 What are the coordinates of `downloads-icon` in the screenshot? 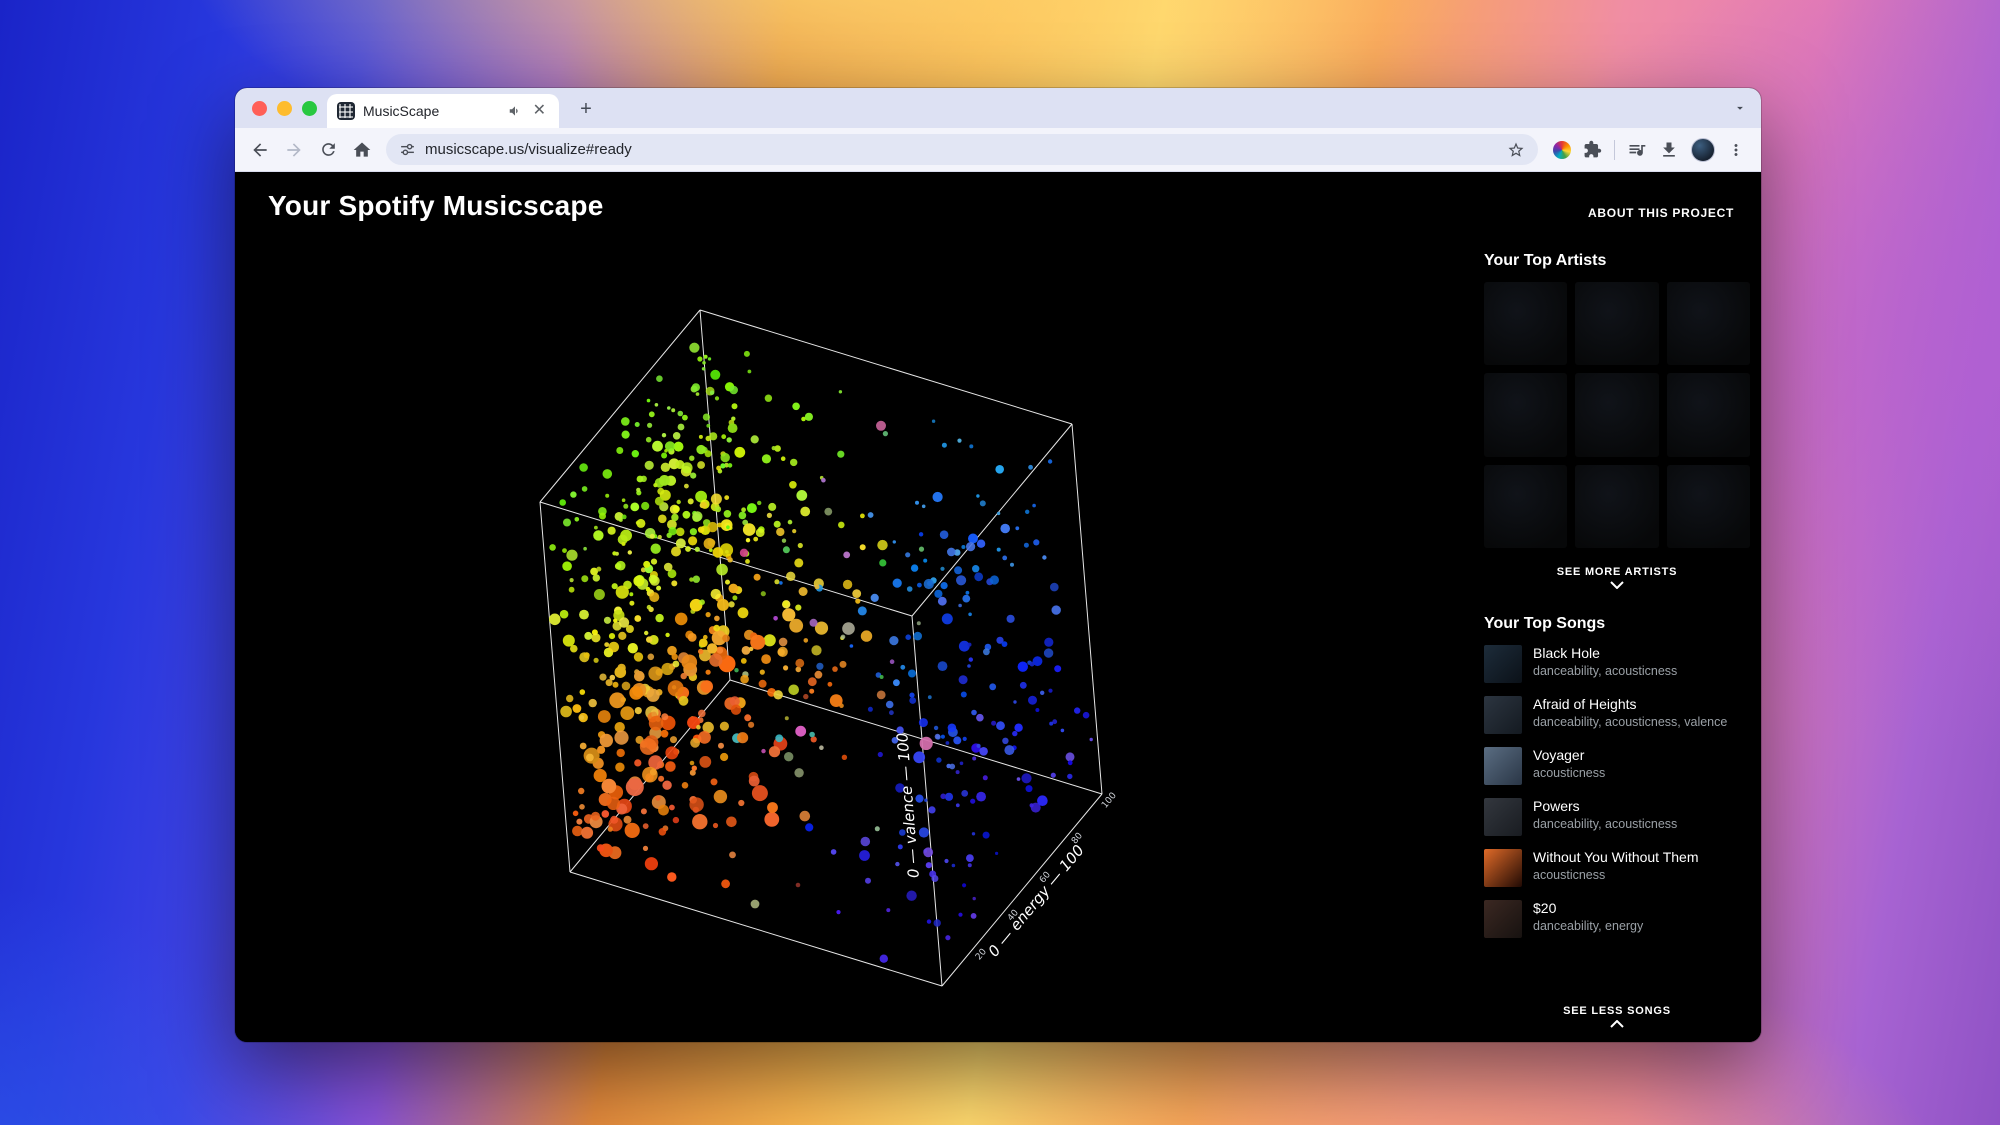 It's located at (1669, 150).